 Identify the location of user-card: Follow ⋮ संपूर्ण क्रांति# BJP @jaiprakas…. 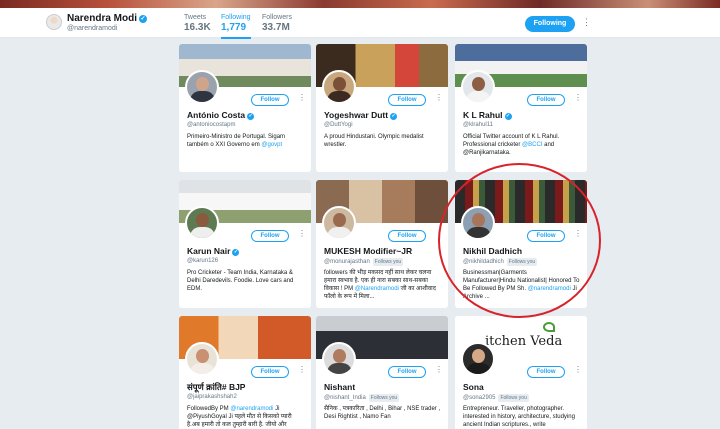
(245, 372).